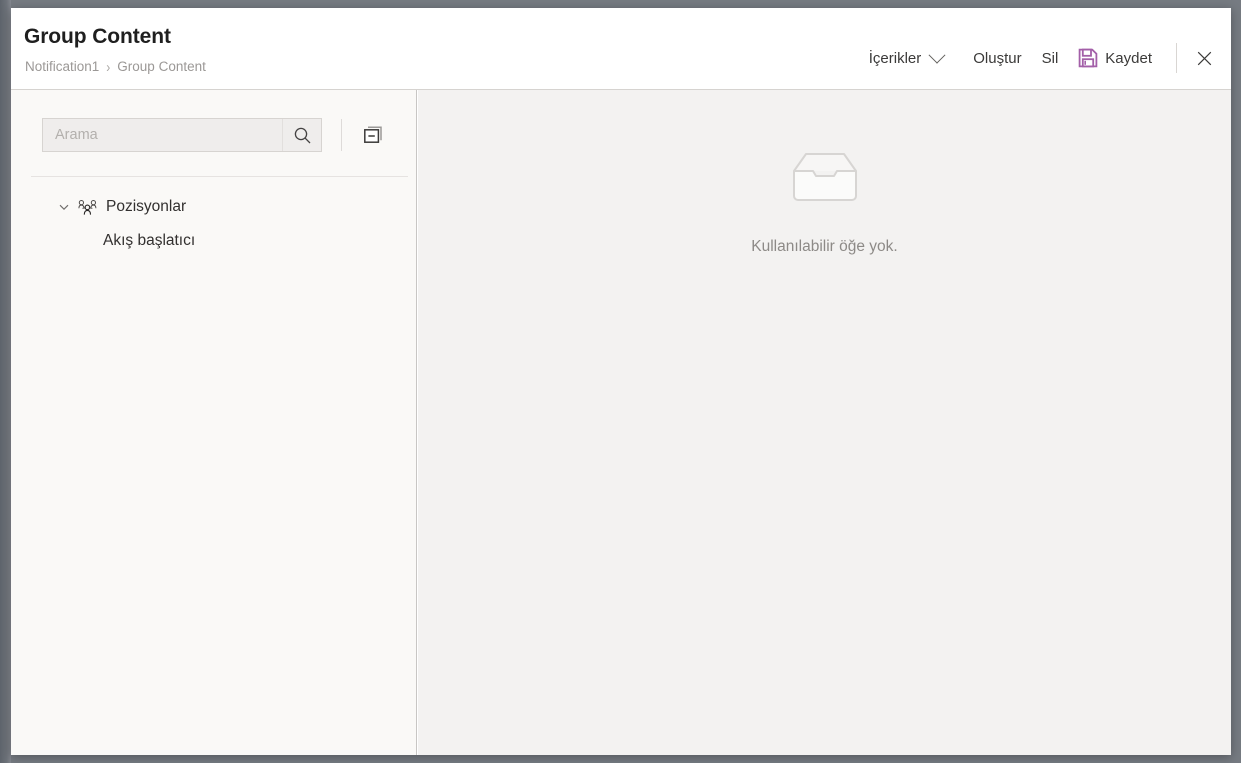 This screenshot has height=763, width=1241. Describe the element at coordinates (1128, 58) in the screenshot. I see `save-button-label: Kaydet` at that location.